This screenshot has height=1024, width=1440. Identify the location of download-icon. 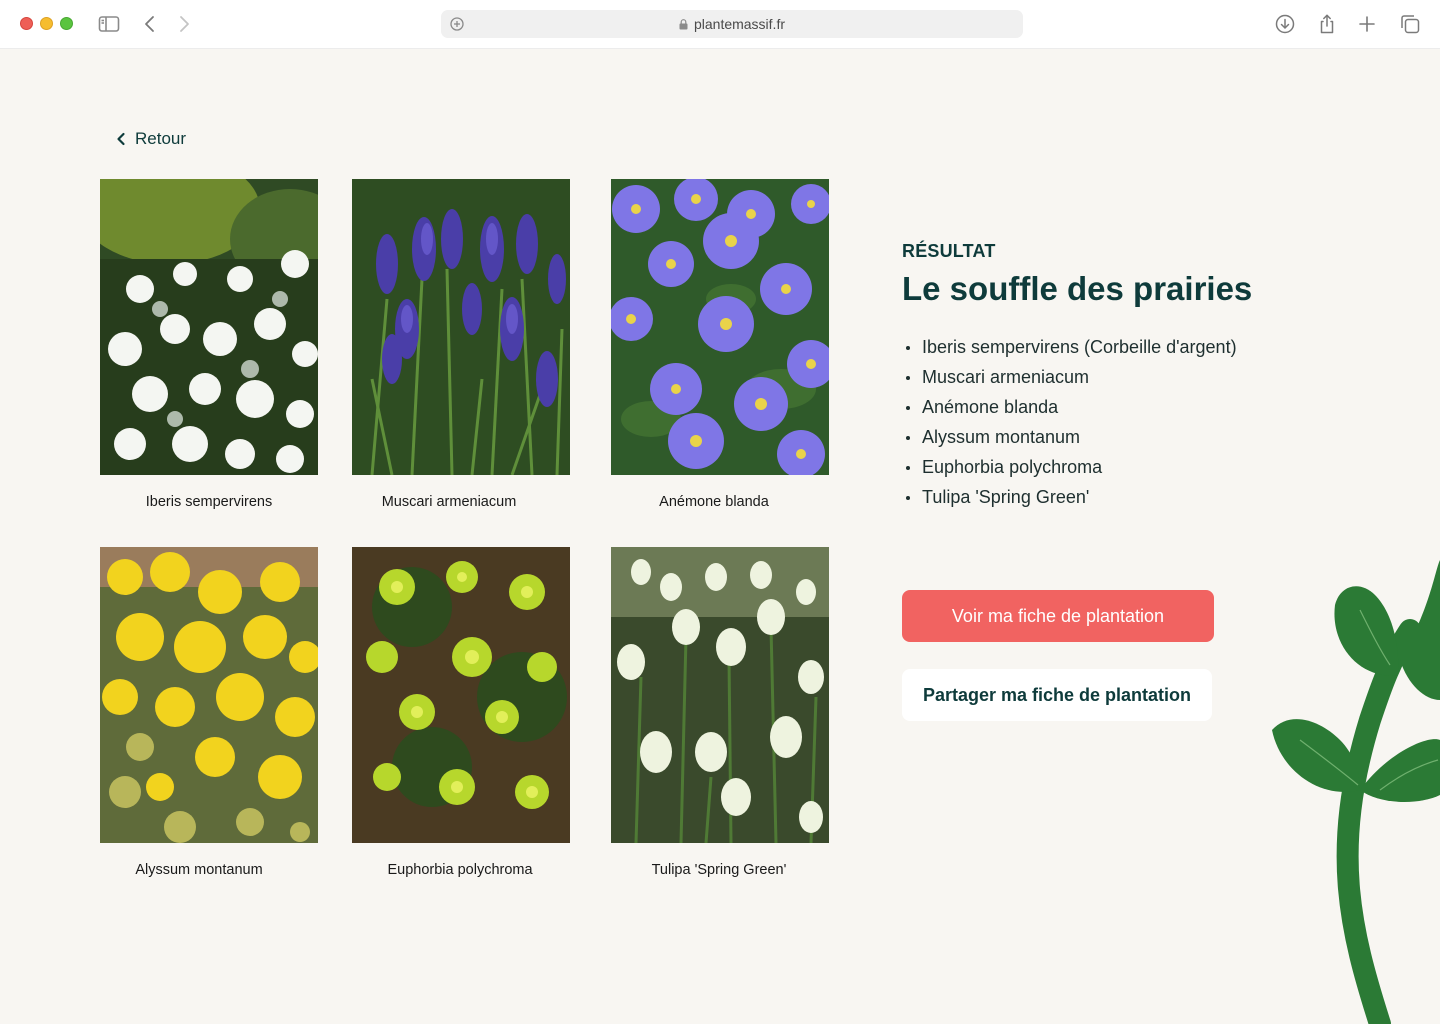
(1285, 24).